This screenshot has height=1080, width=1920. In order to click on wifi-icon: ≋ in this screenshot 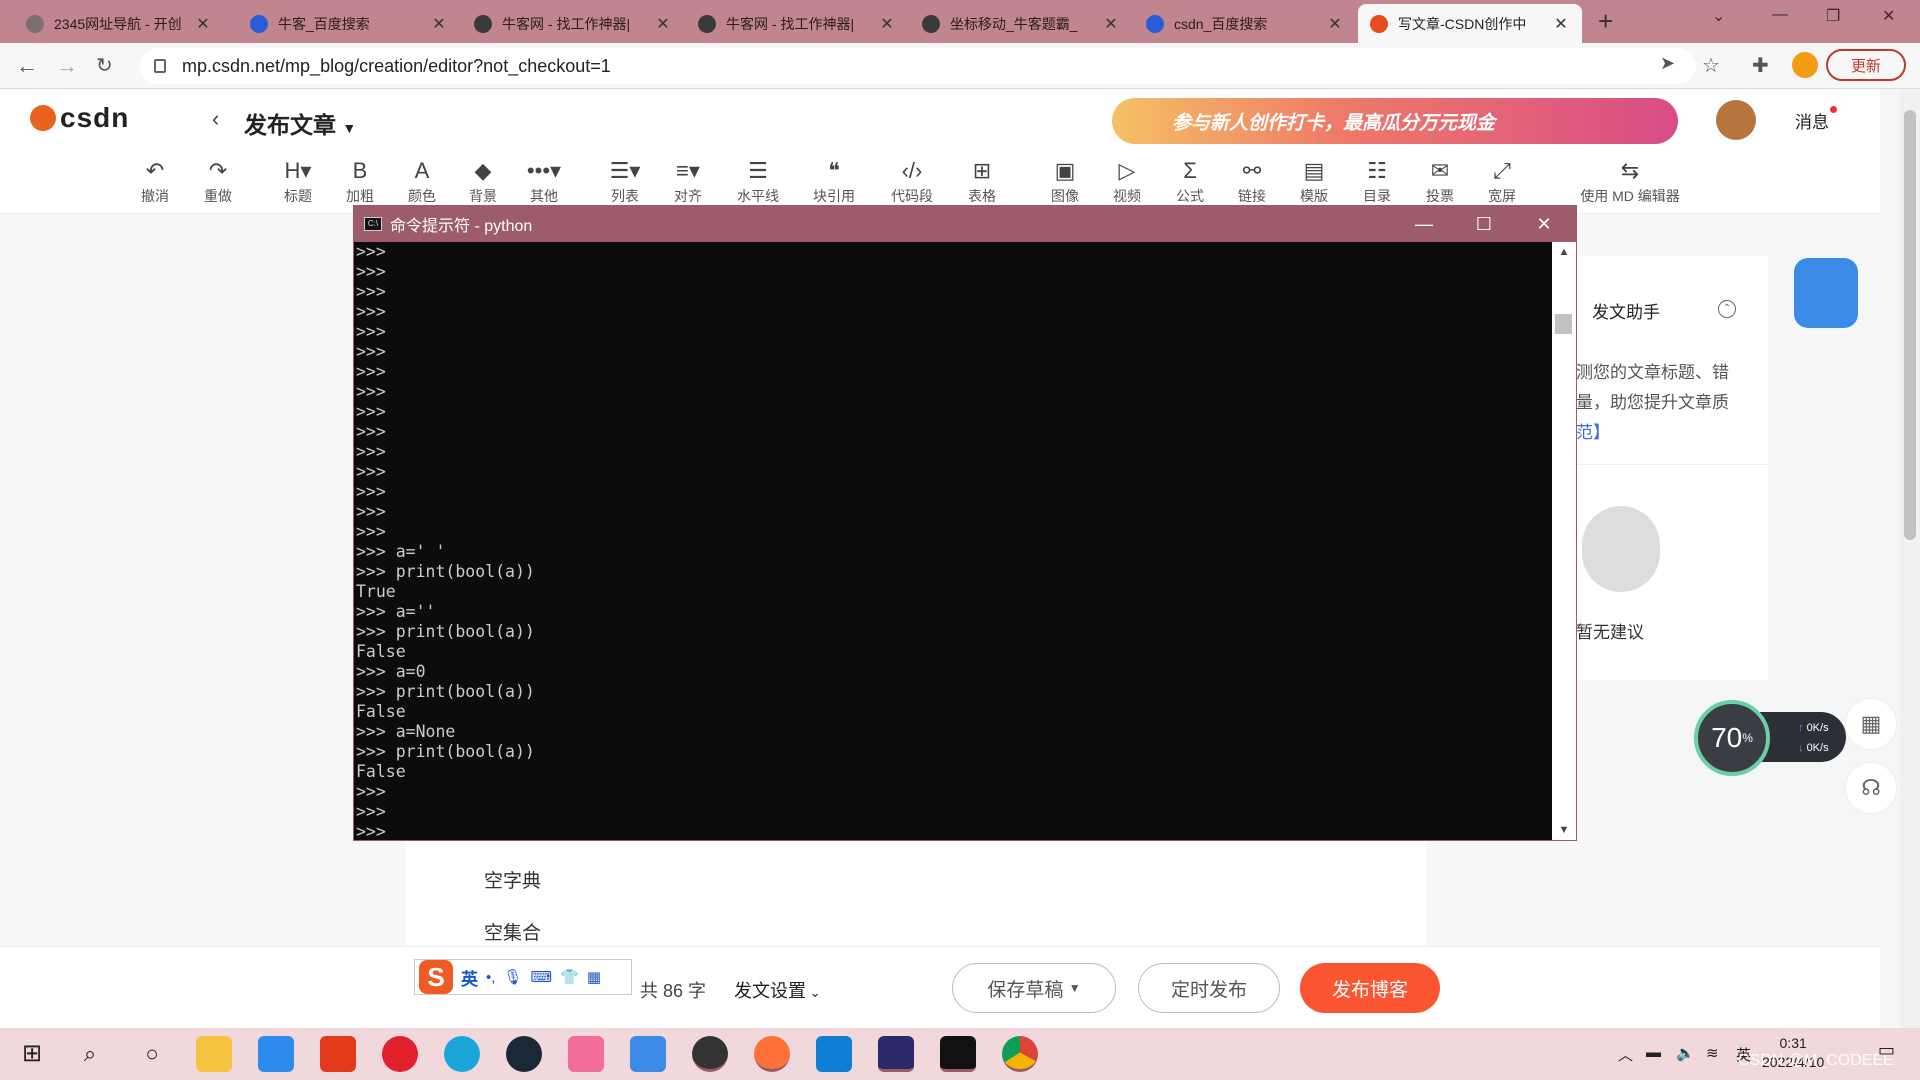, I will do `click(1712, 1053)`.